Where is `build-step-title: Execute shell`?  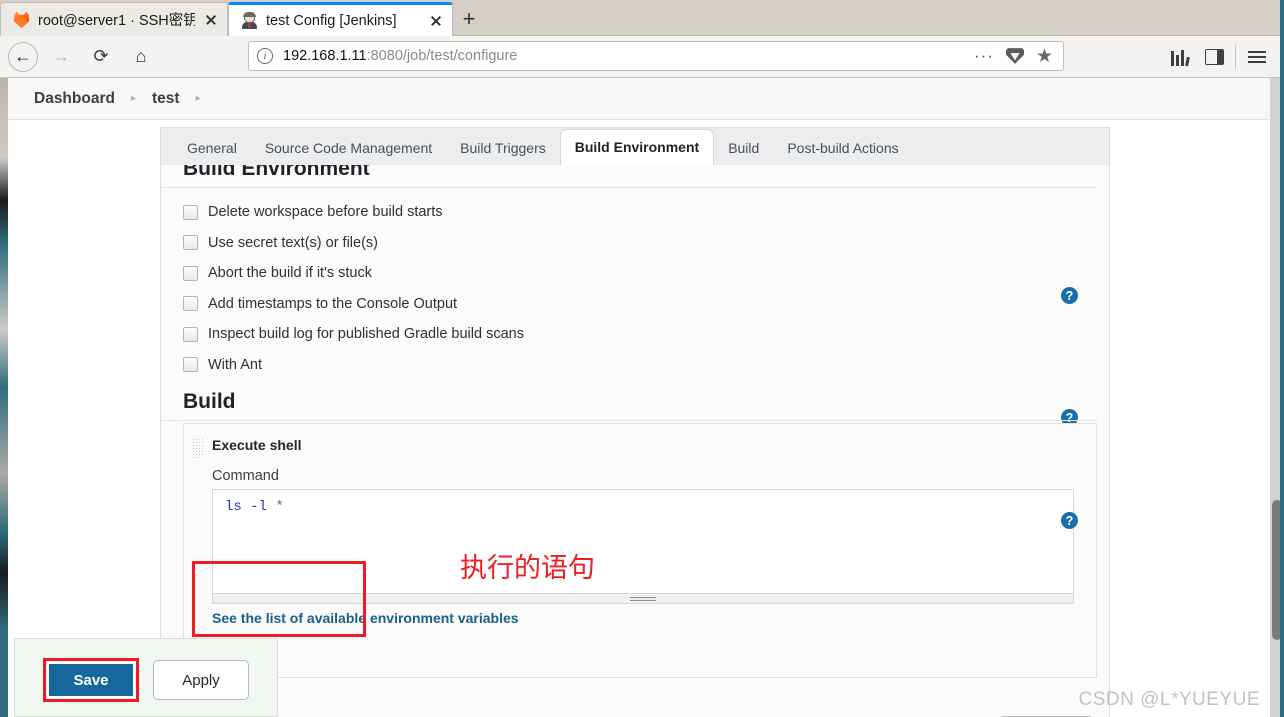
build-step-title: Execute shell is located at coordinates (257, 445).